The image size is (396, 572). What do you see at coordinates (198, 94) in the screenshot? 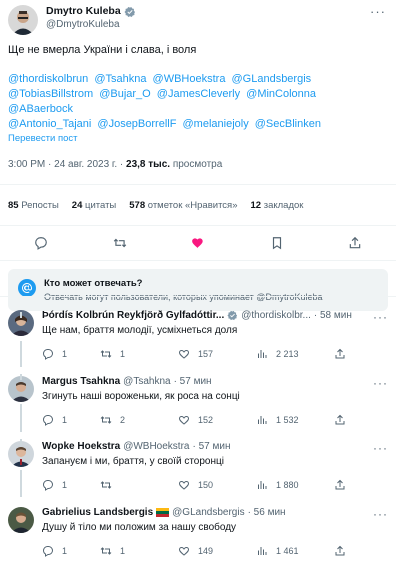
I see `mention-link: @JamesCleverly` at bounding box center [198, 94].